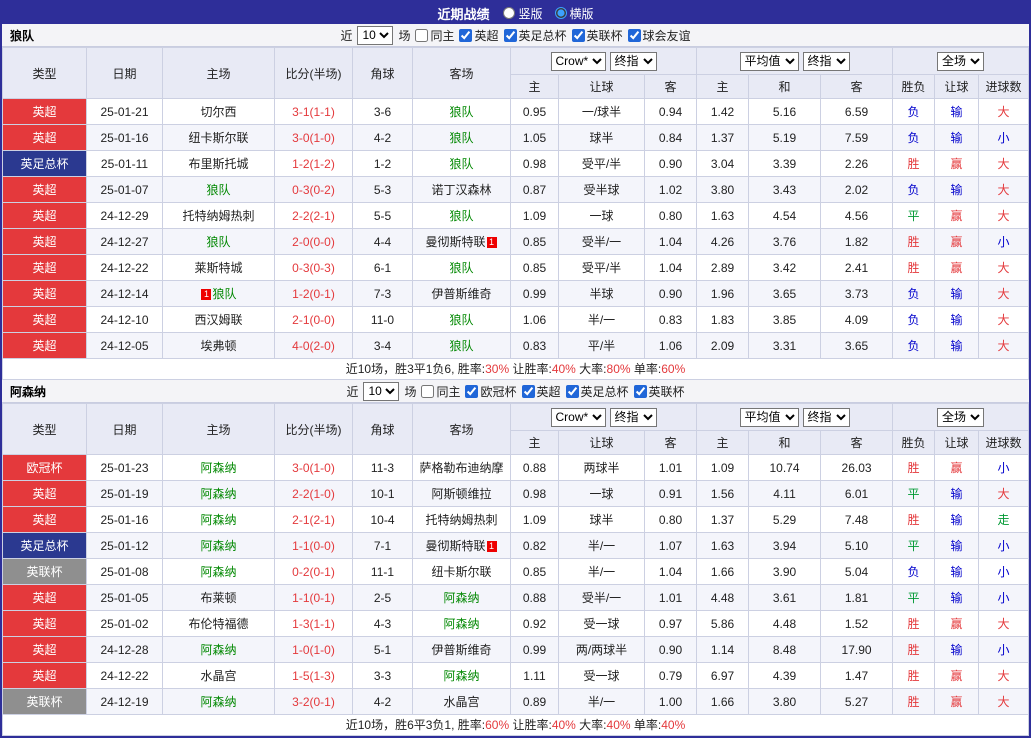  What do you see at coordinates (124, 73) in the screenshot?
I see `col-header-date: 日期` at bounding box center [124, 73].